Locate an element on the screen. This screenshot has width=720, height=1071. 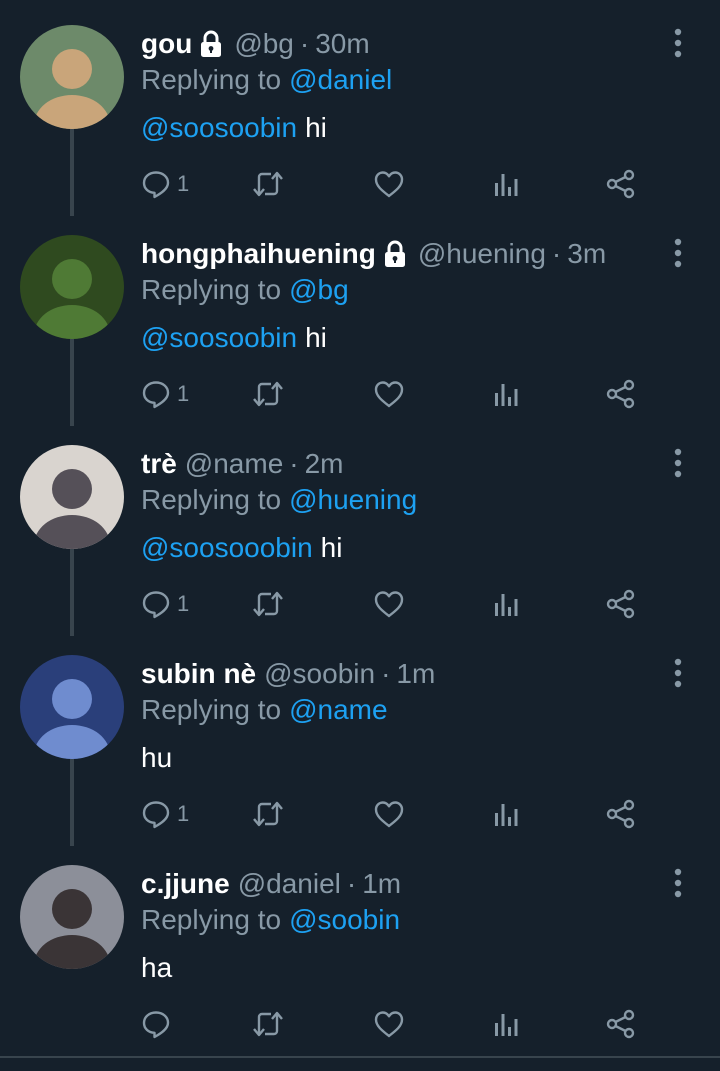
replying-to-mention: @name is located at coordinates (338, 709).